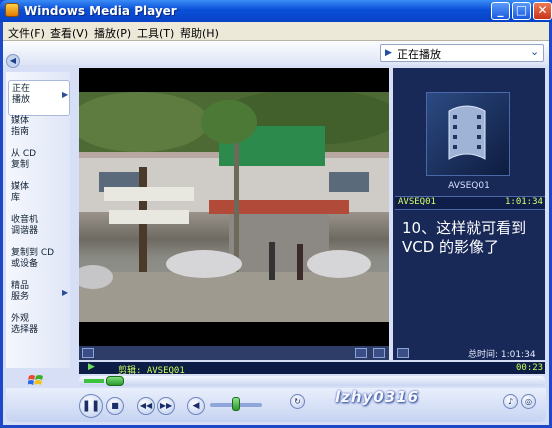 The height and width of the screenshot is (428, 552). I want to click on menu-help: 帮助(H), so click(199, 33).